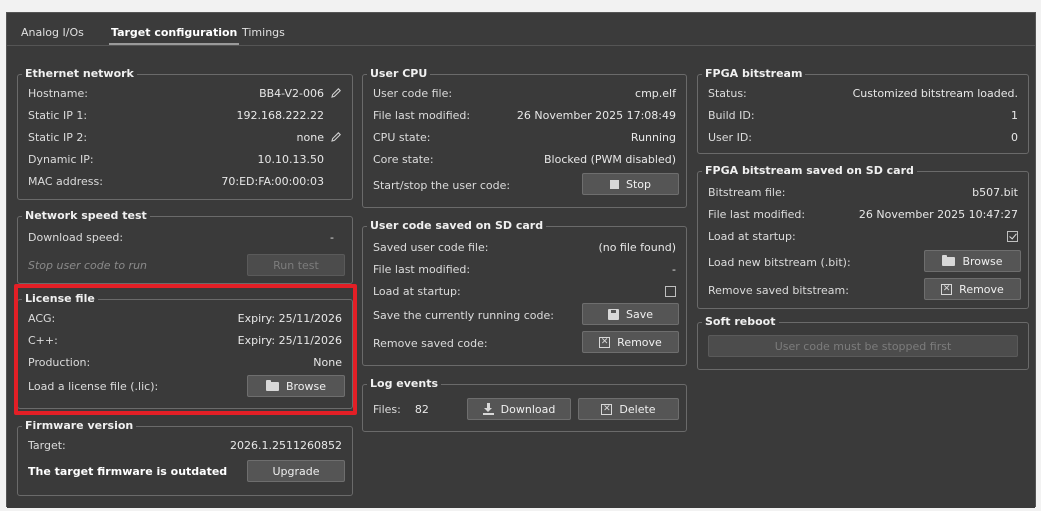 The image size is (1041, 511). Describe the element at coordinates (863, 93) in the screenshot. I see `fpga-status-row: Status: Customized bitstream loaded.` at that location.